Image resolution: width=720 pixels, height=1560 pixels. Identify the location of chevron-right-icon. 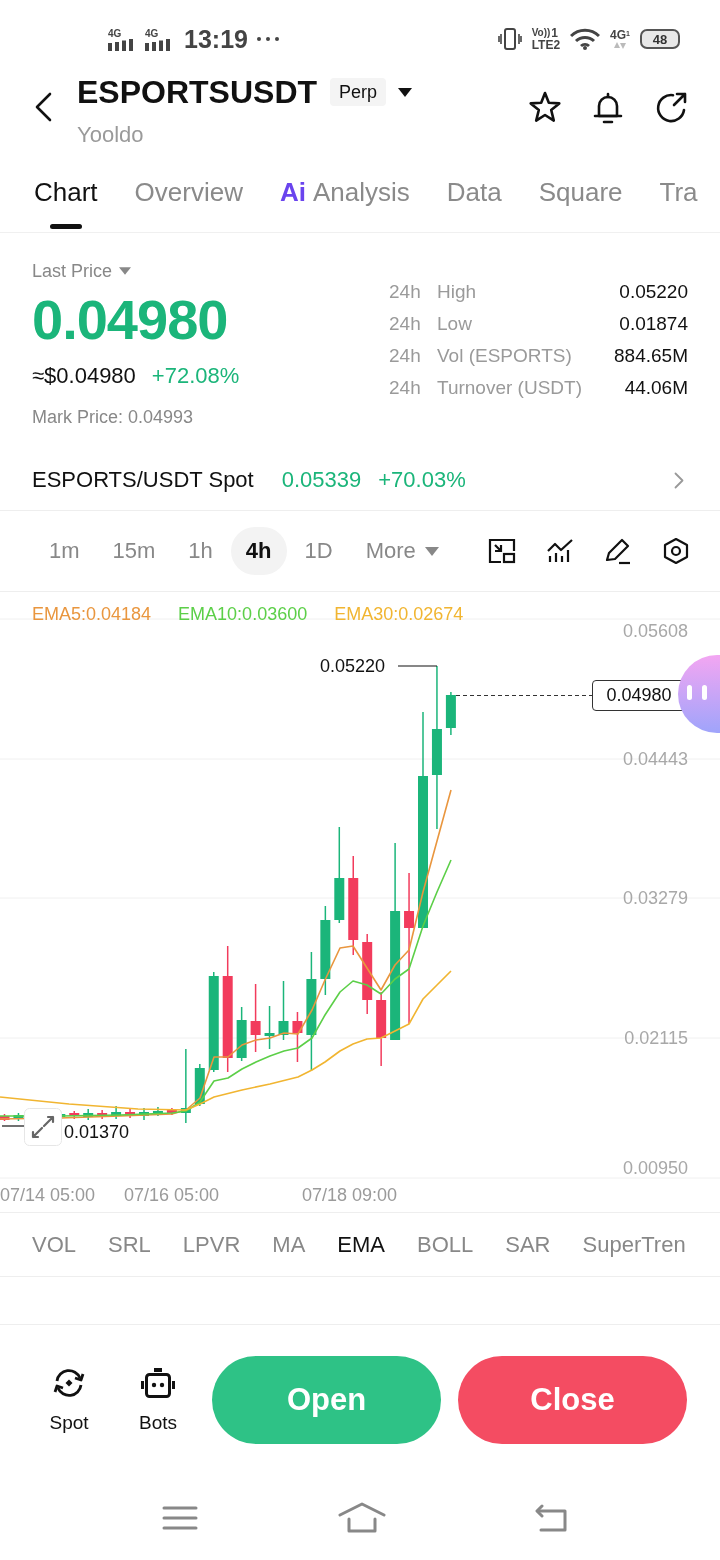
(679, 480).